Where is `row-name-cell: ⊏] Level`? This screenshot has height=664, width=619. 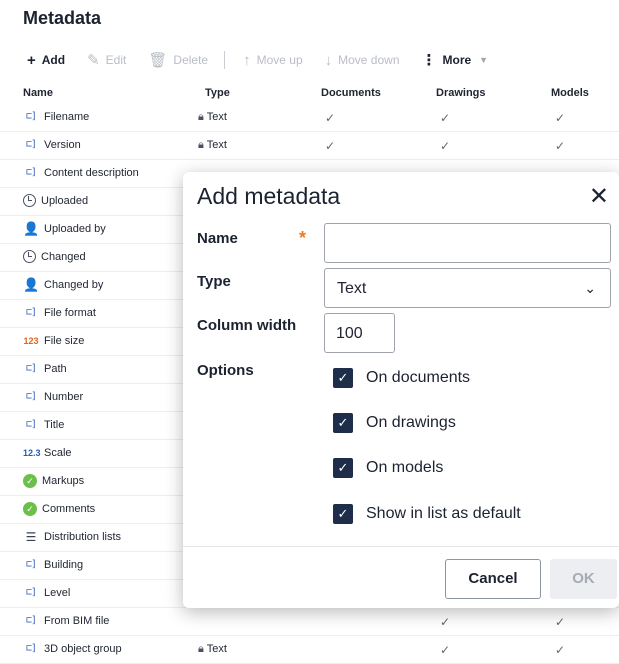
row-name-cell: ⊏] Level is located at coordinates (46, 593).